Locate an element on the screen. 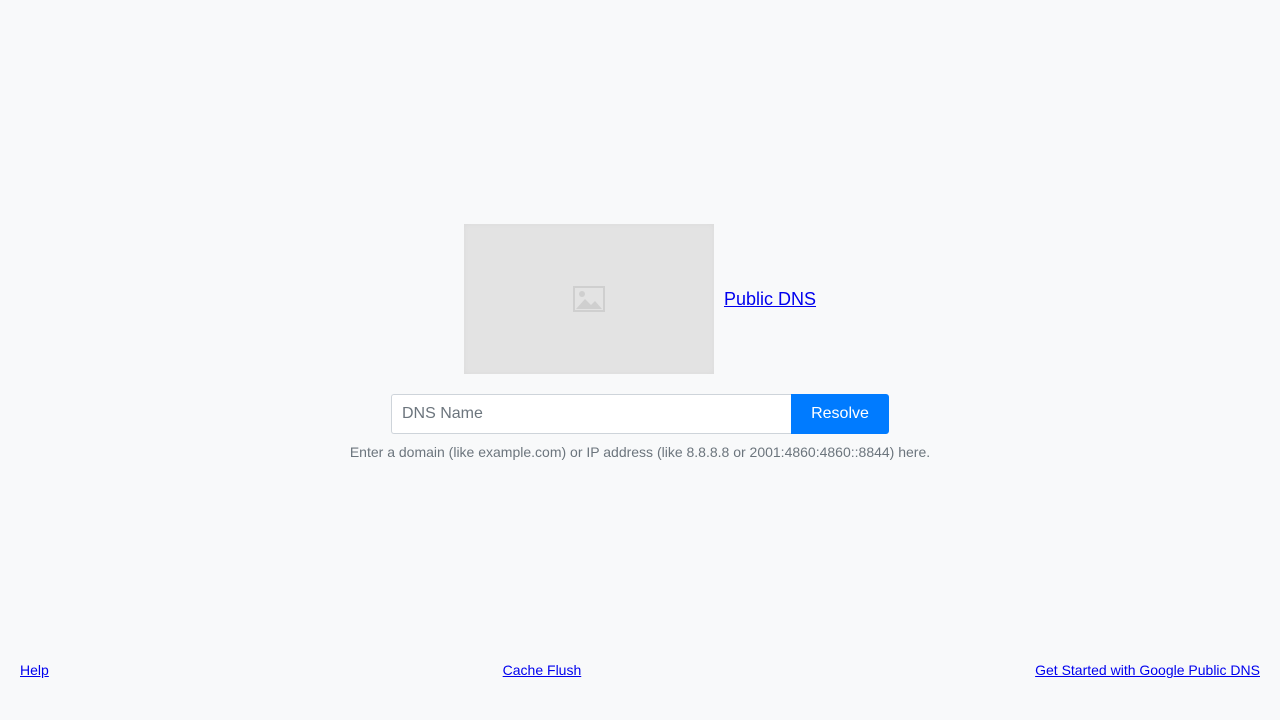  help-link: Help is located at coordinates (34, 670).